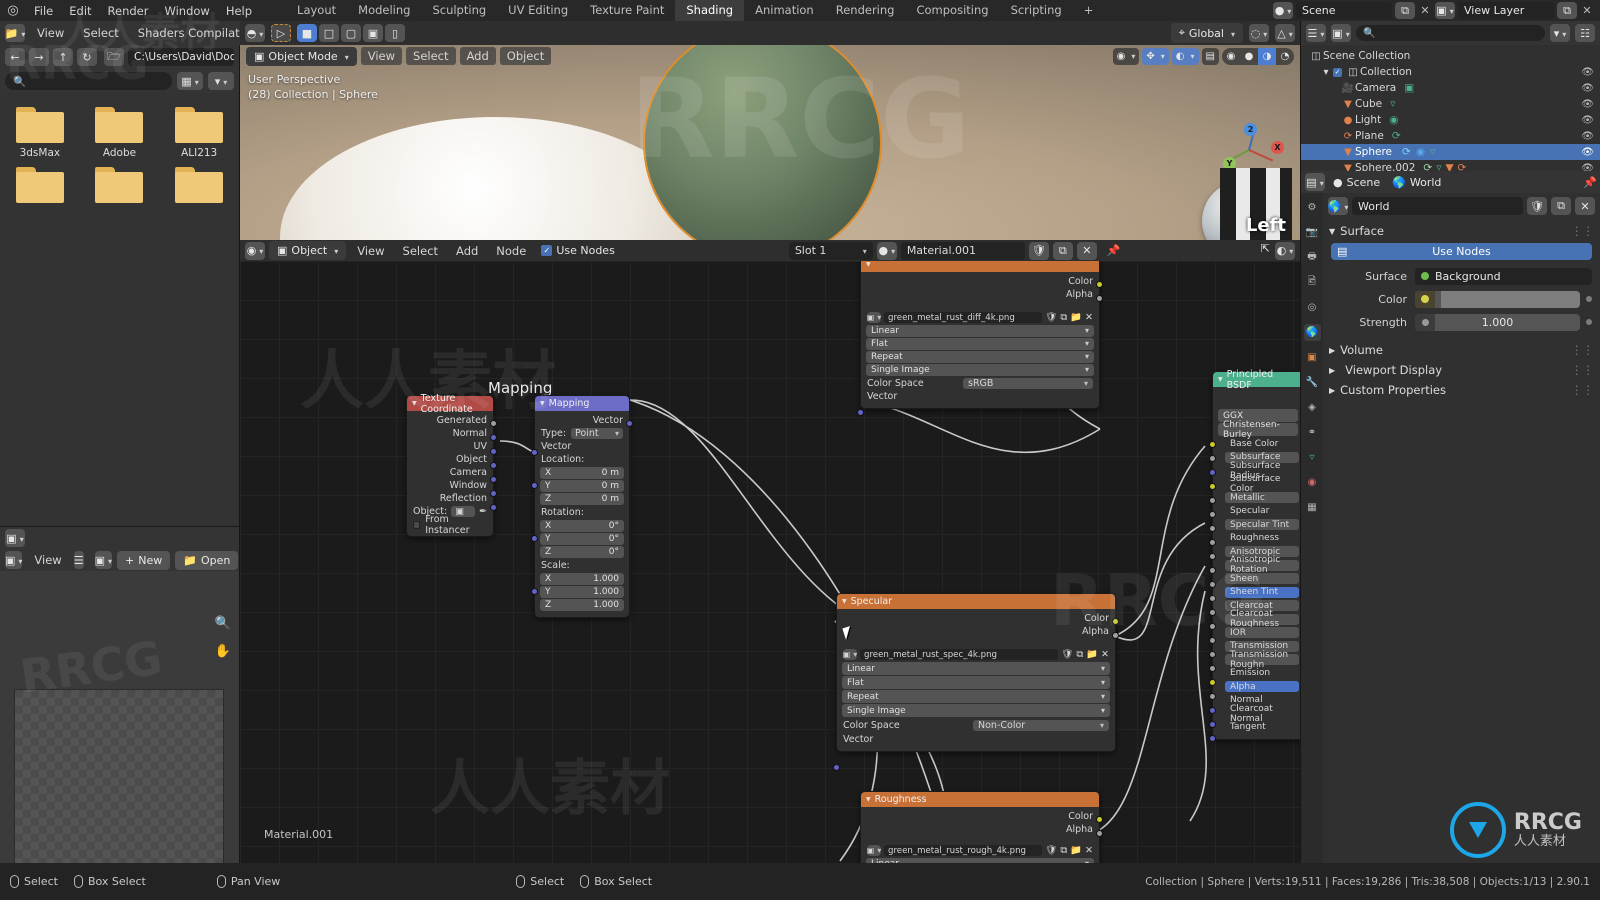 This screenshot has height=900, width=1600. What do you see at coordinates (1316, 33) in the screenshot?
I see `outliner-editor-type-icon: ☰` at bounding box center [1316, 33].